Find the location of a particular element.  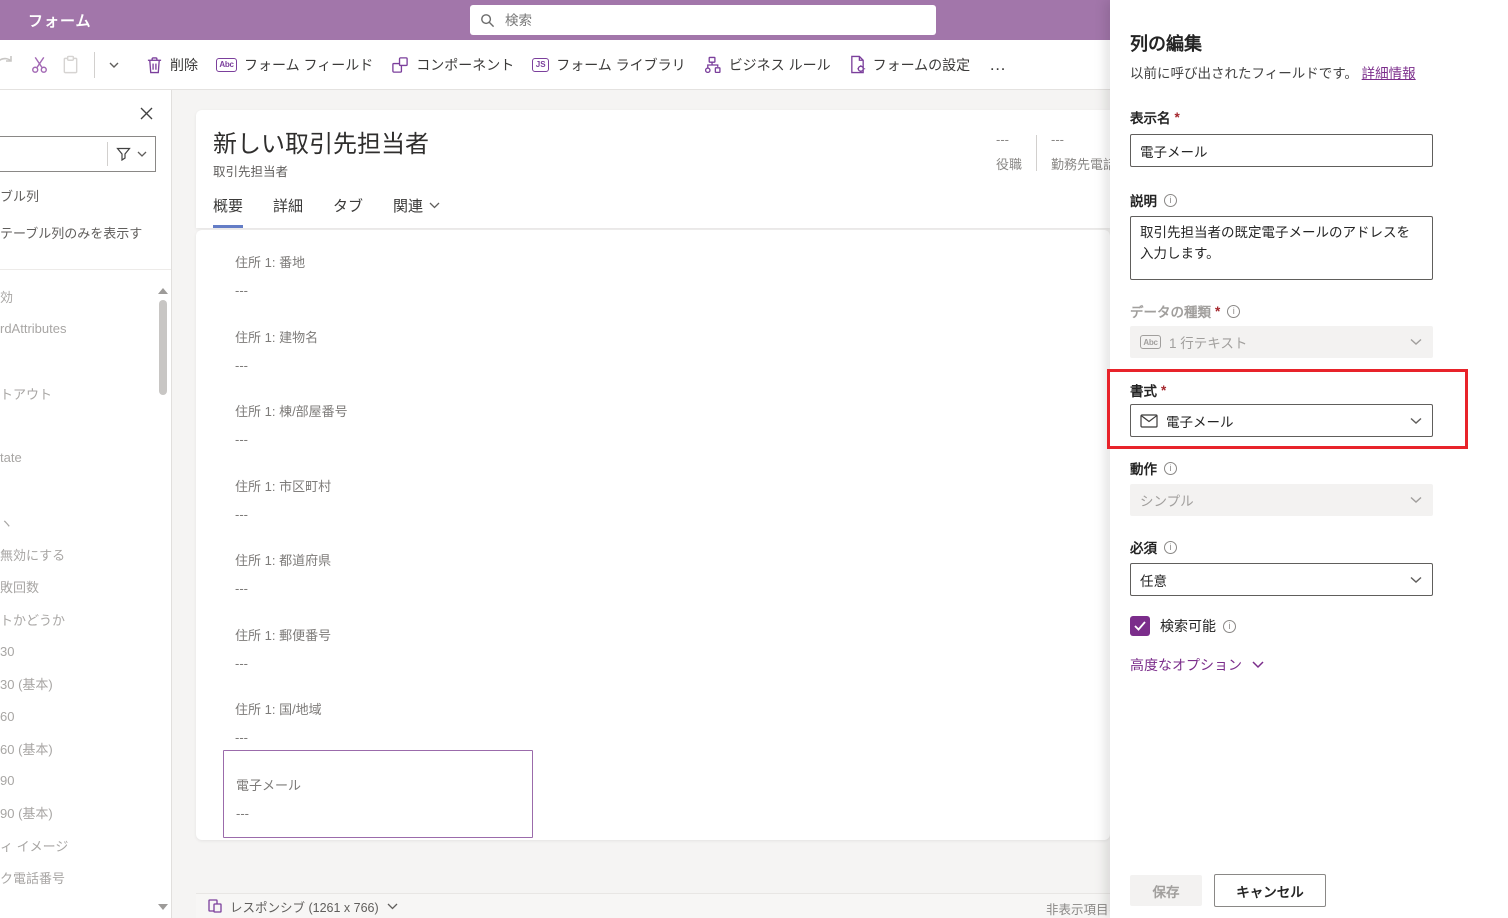

toolbar-divider is located at coordinates (94, 64).